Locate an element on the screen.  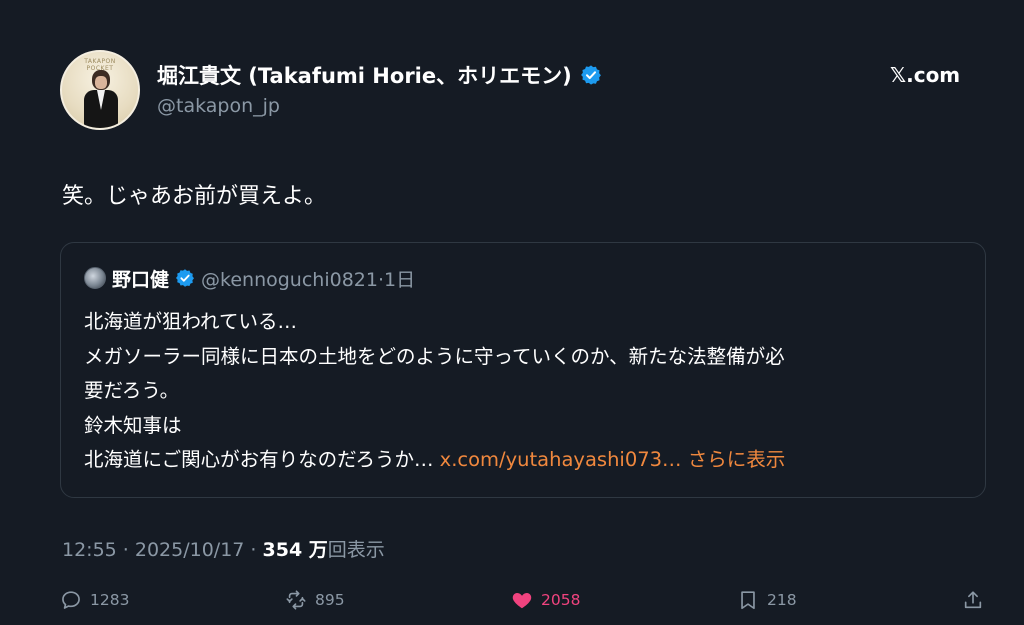
tweet-meta: 12:55 · 2025/10/17 · 354 万回表示 is located at coordinates (223, 548).